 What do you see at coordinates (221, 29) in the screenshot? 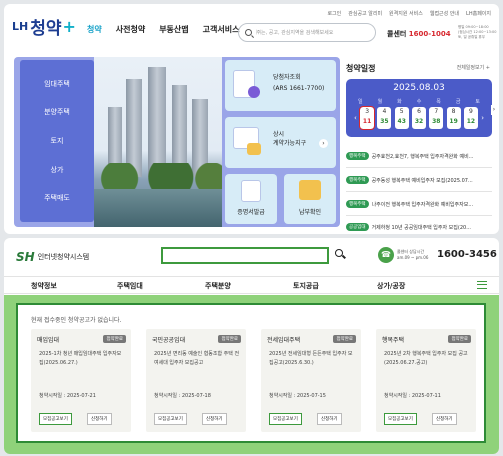
I see `nav-item-customer-service: 고객서비스` at bounding box center [221, 29].